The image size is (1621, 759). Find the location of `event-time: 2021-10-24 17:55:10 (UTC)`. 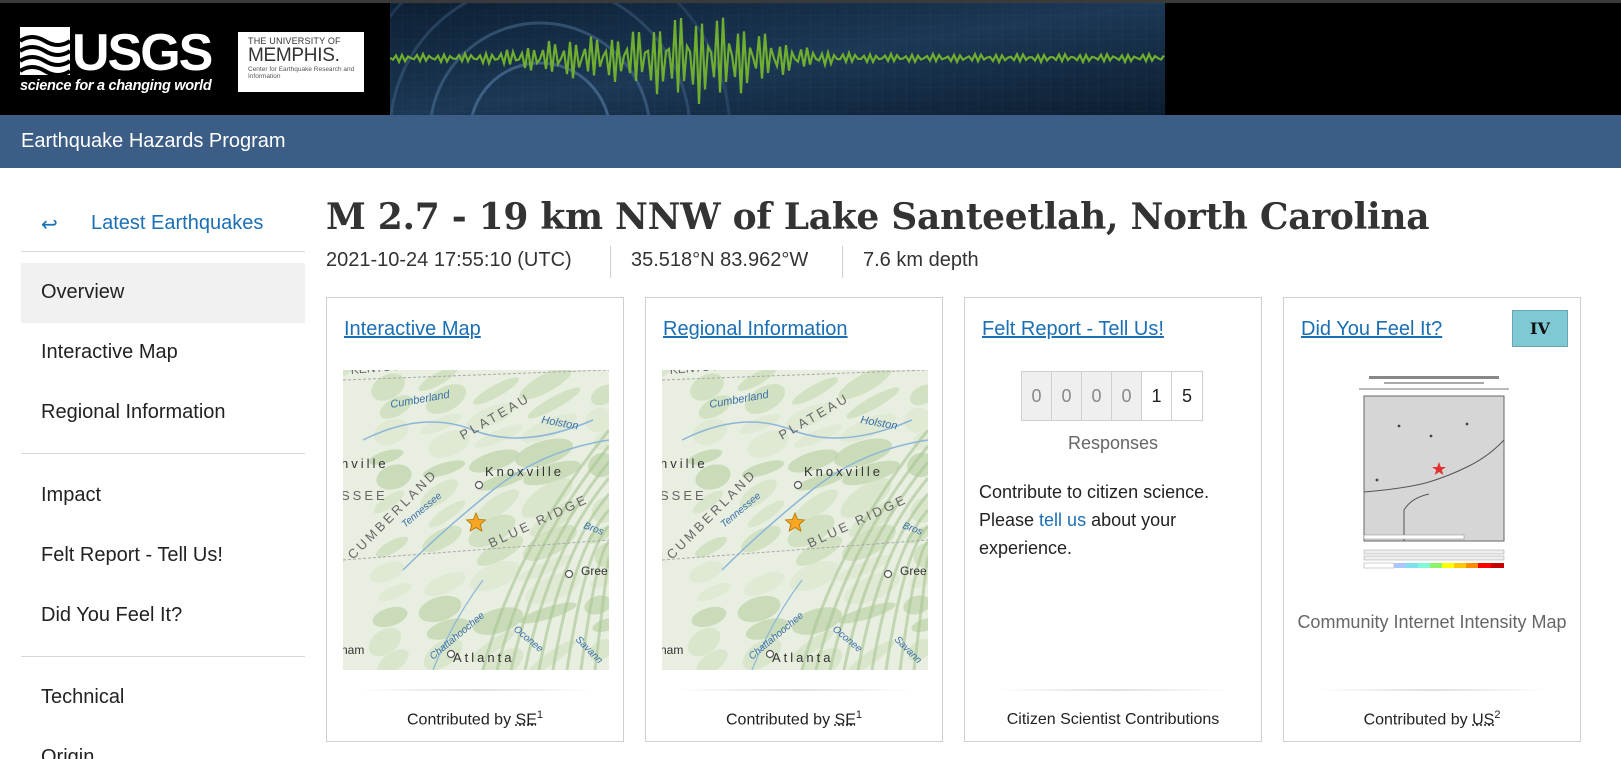

event-time: 2021-10-24 17:55:10 (UTC) is located at coordinates (449, 260).